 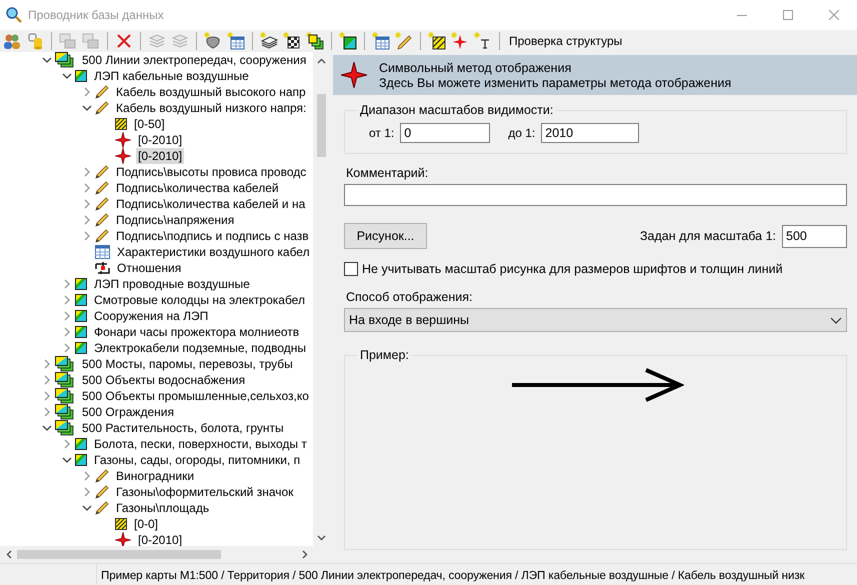 What do you see at coordinates (410, 297) in the screenshot?
I see `field-label: Способ отображения:` at bounding box center [410, 297].